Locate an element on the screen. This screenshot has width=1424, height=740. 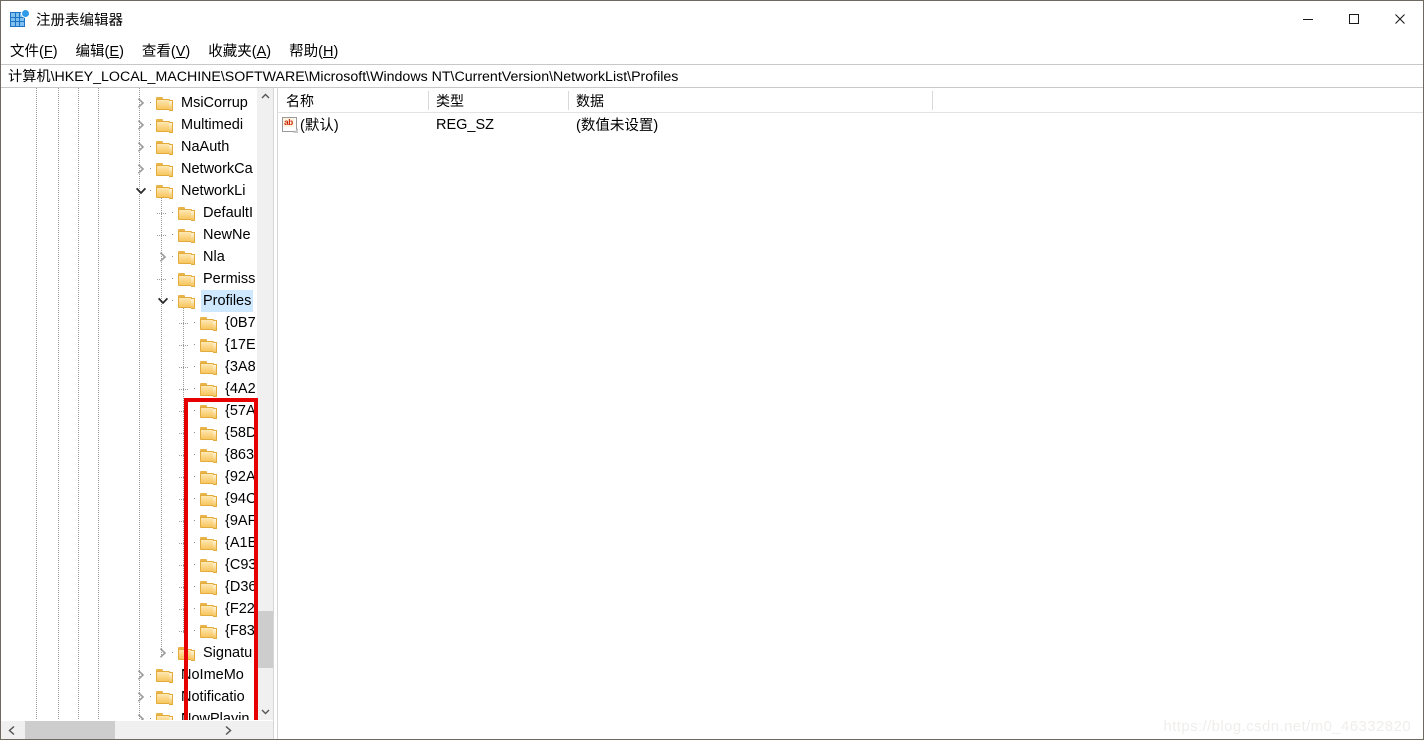
tree-horizontal-scrollbar is located at coordinates (137, 729).